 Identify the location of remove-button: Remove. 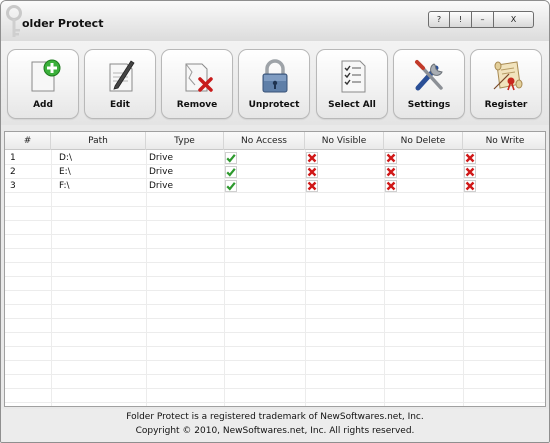
(197, 84).